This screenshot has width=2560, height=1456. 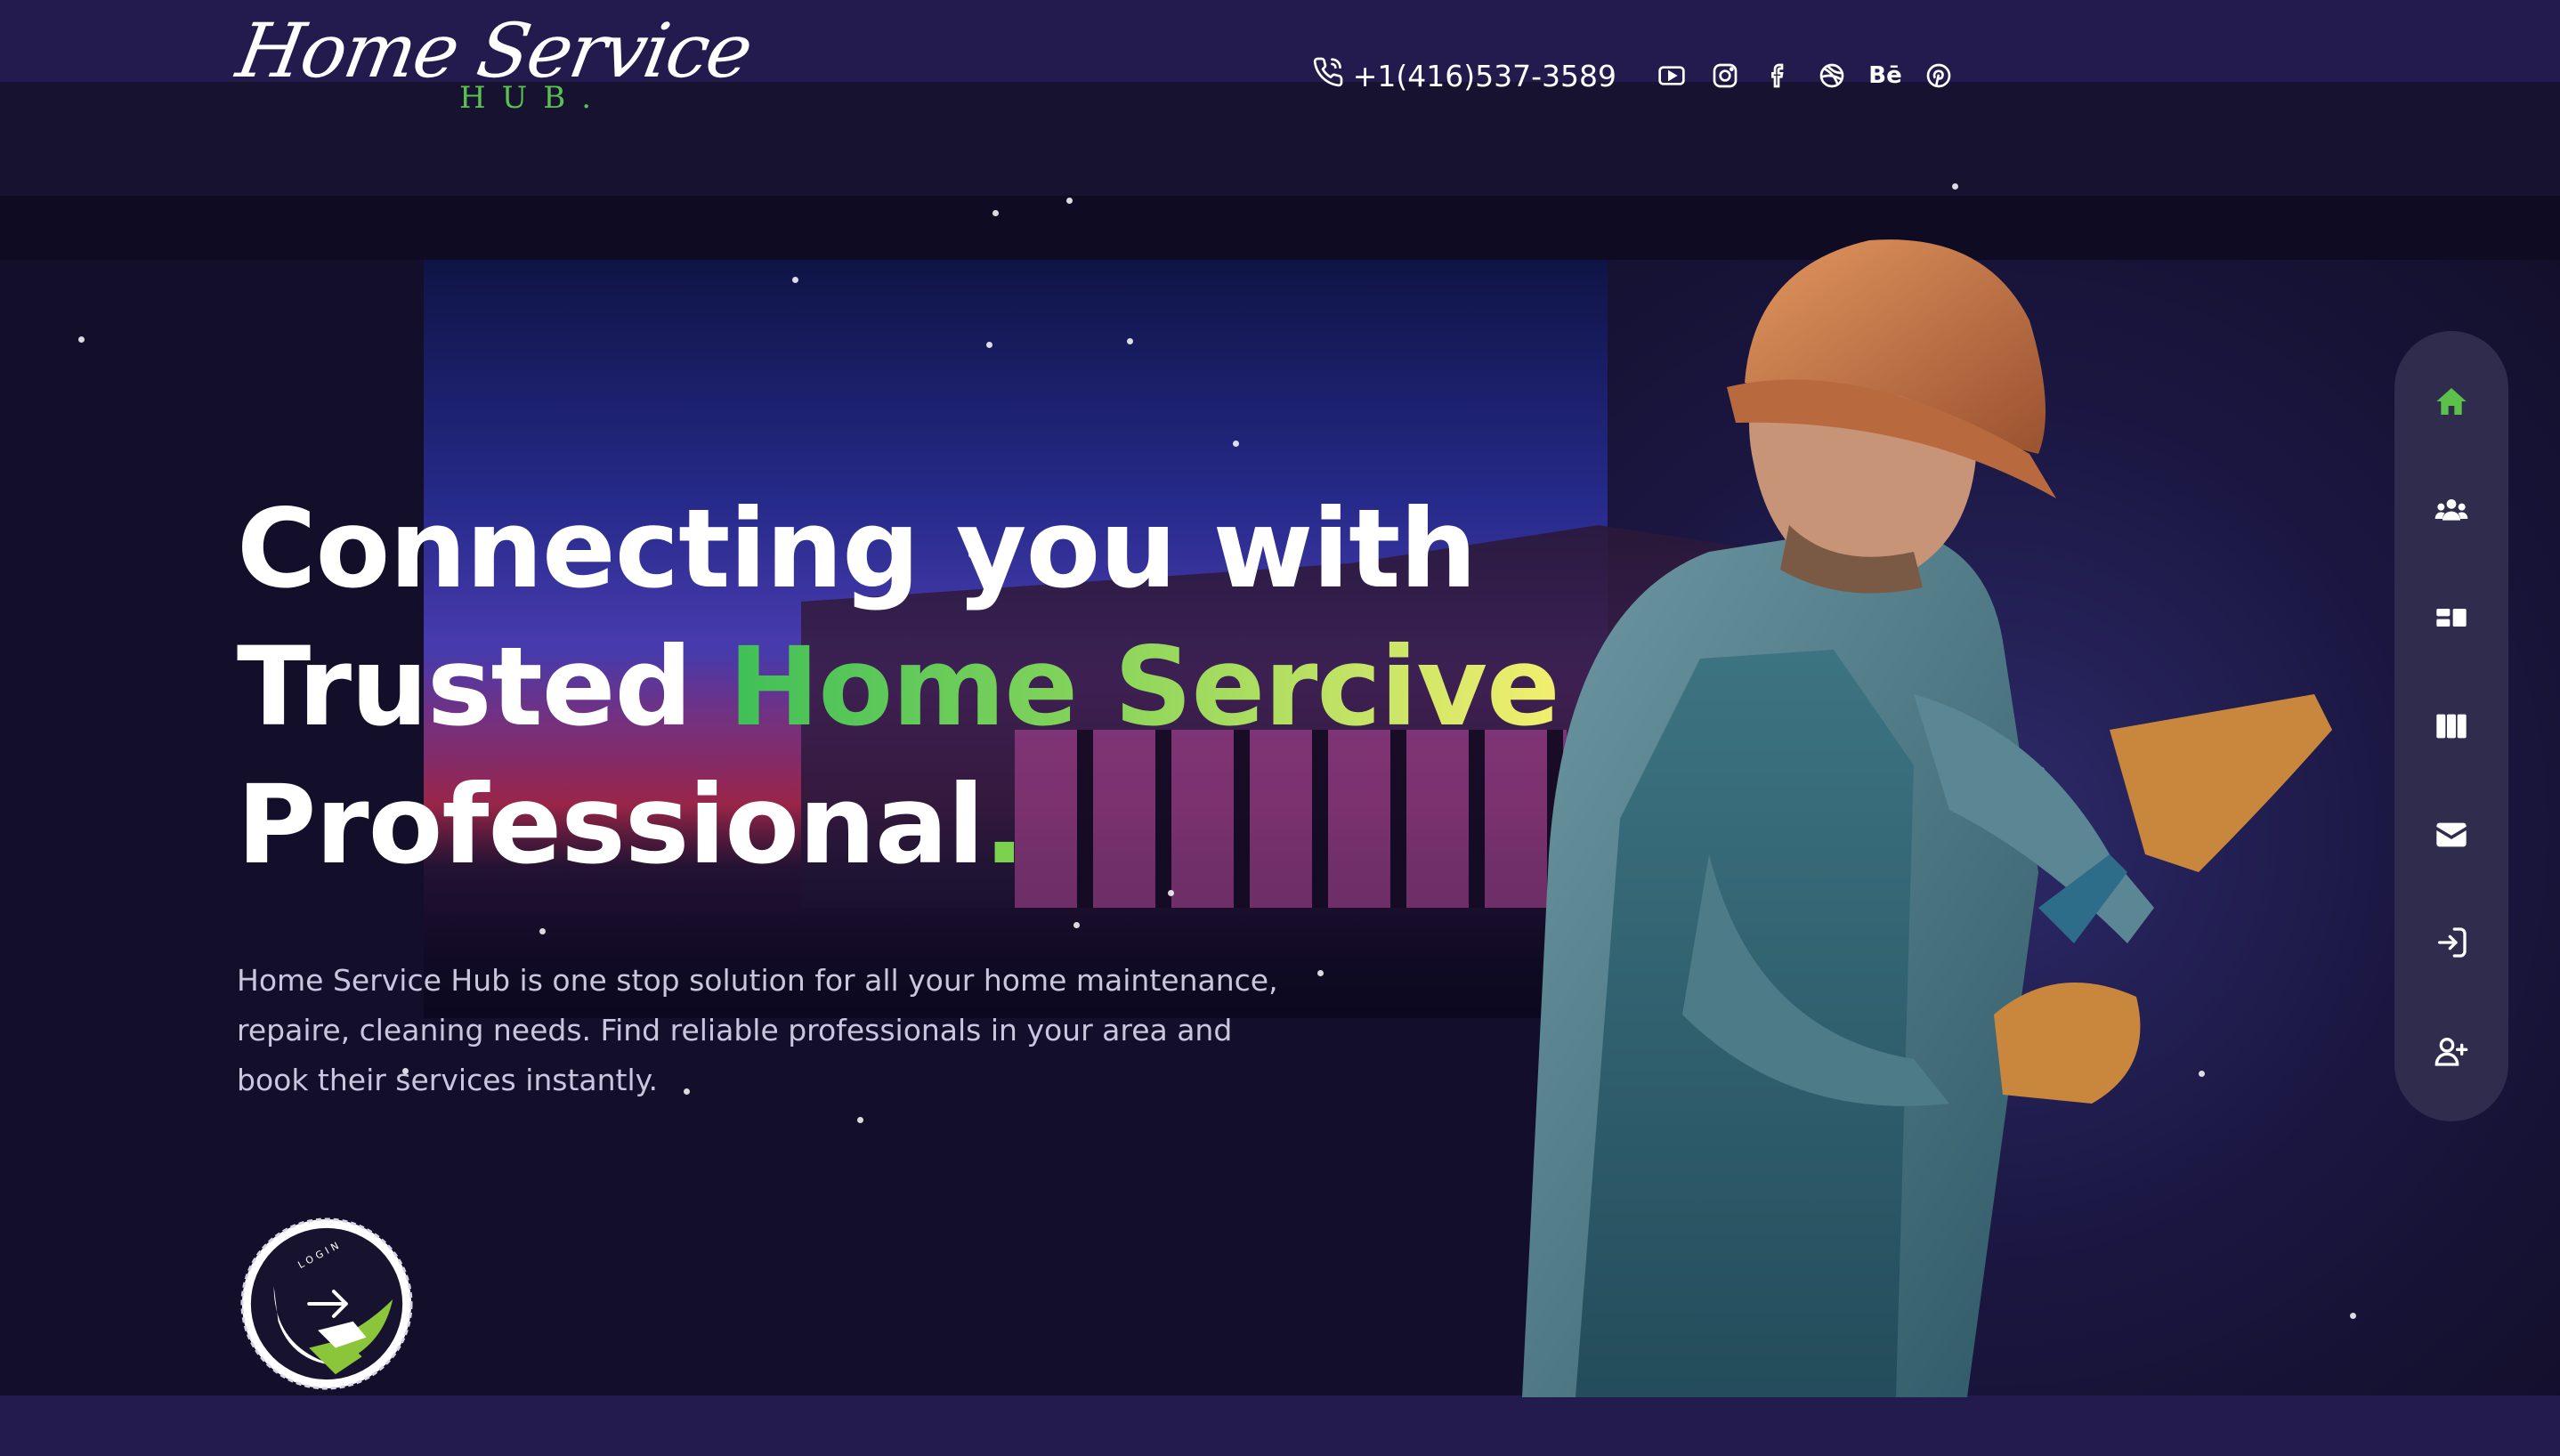 I want to click on headline-line-3: Professional., so click(x=860, y=825).